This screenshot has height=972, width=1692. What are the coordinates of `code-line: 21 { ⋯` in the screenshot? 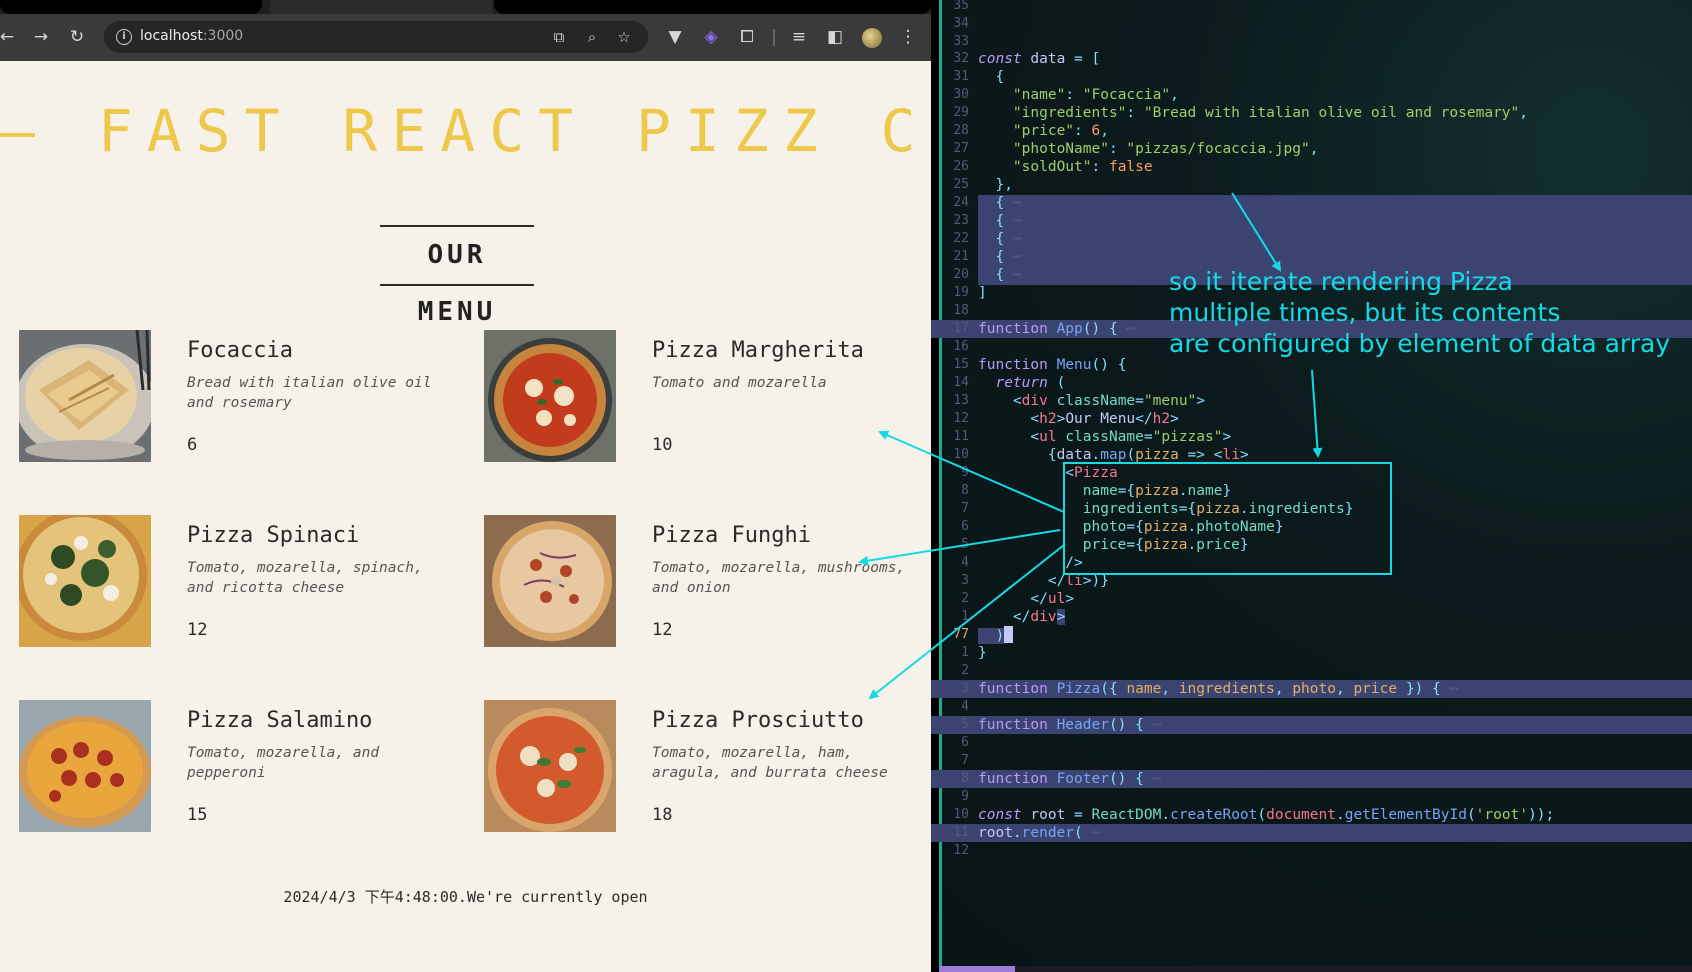 It's located at (1311, 257).